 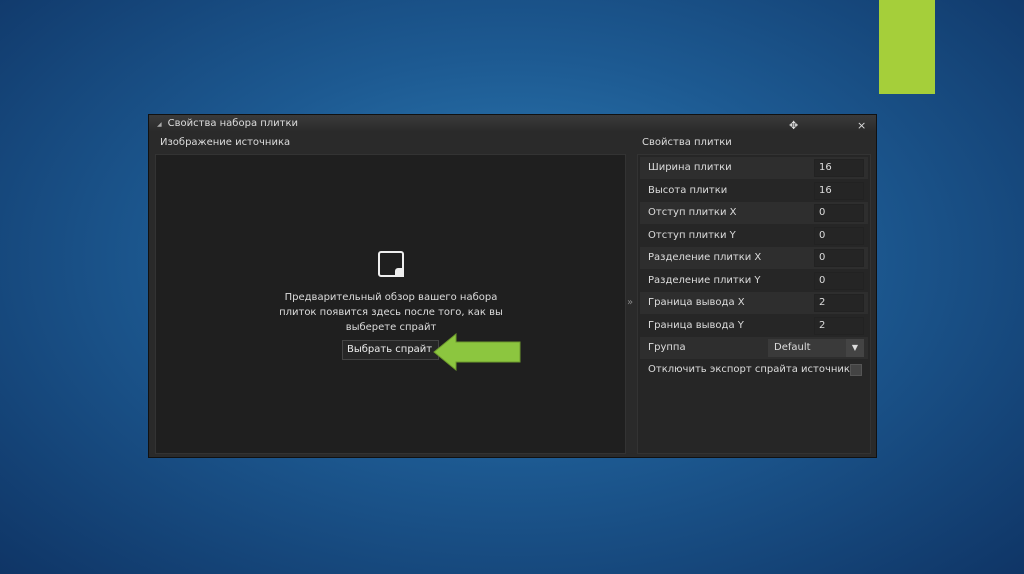 I want to click on chevron-down-icon: ▼, so click(x=855, y=348).